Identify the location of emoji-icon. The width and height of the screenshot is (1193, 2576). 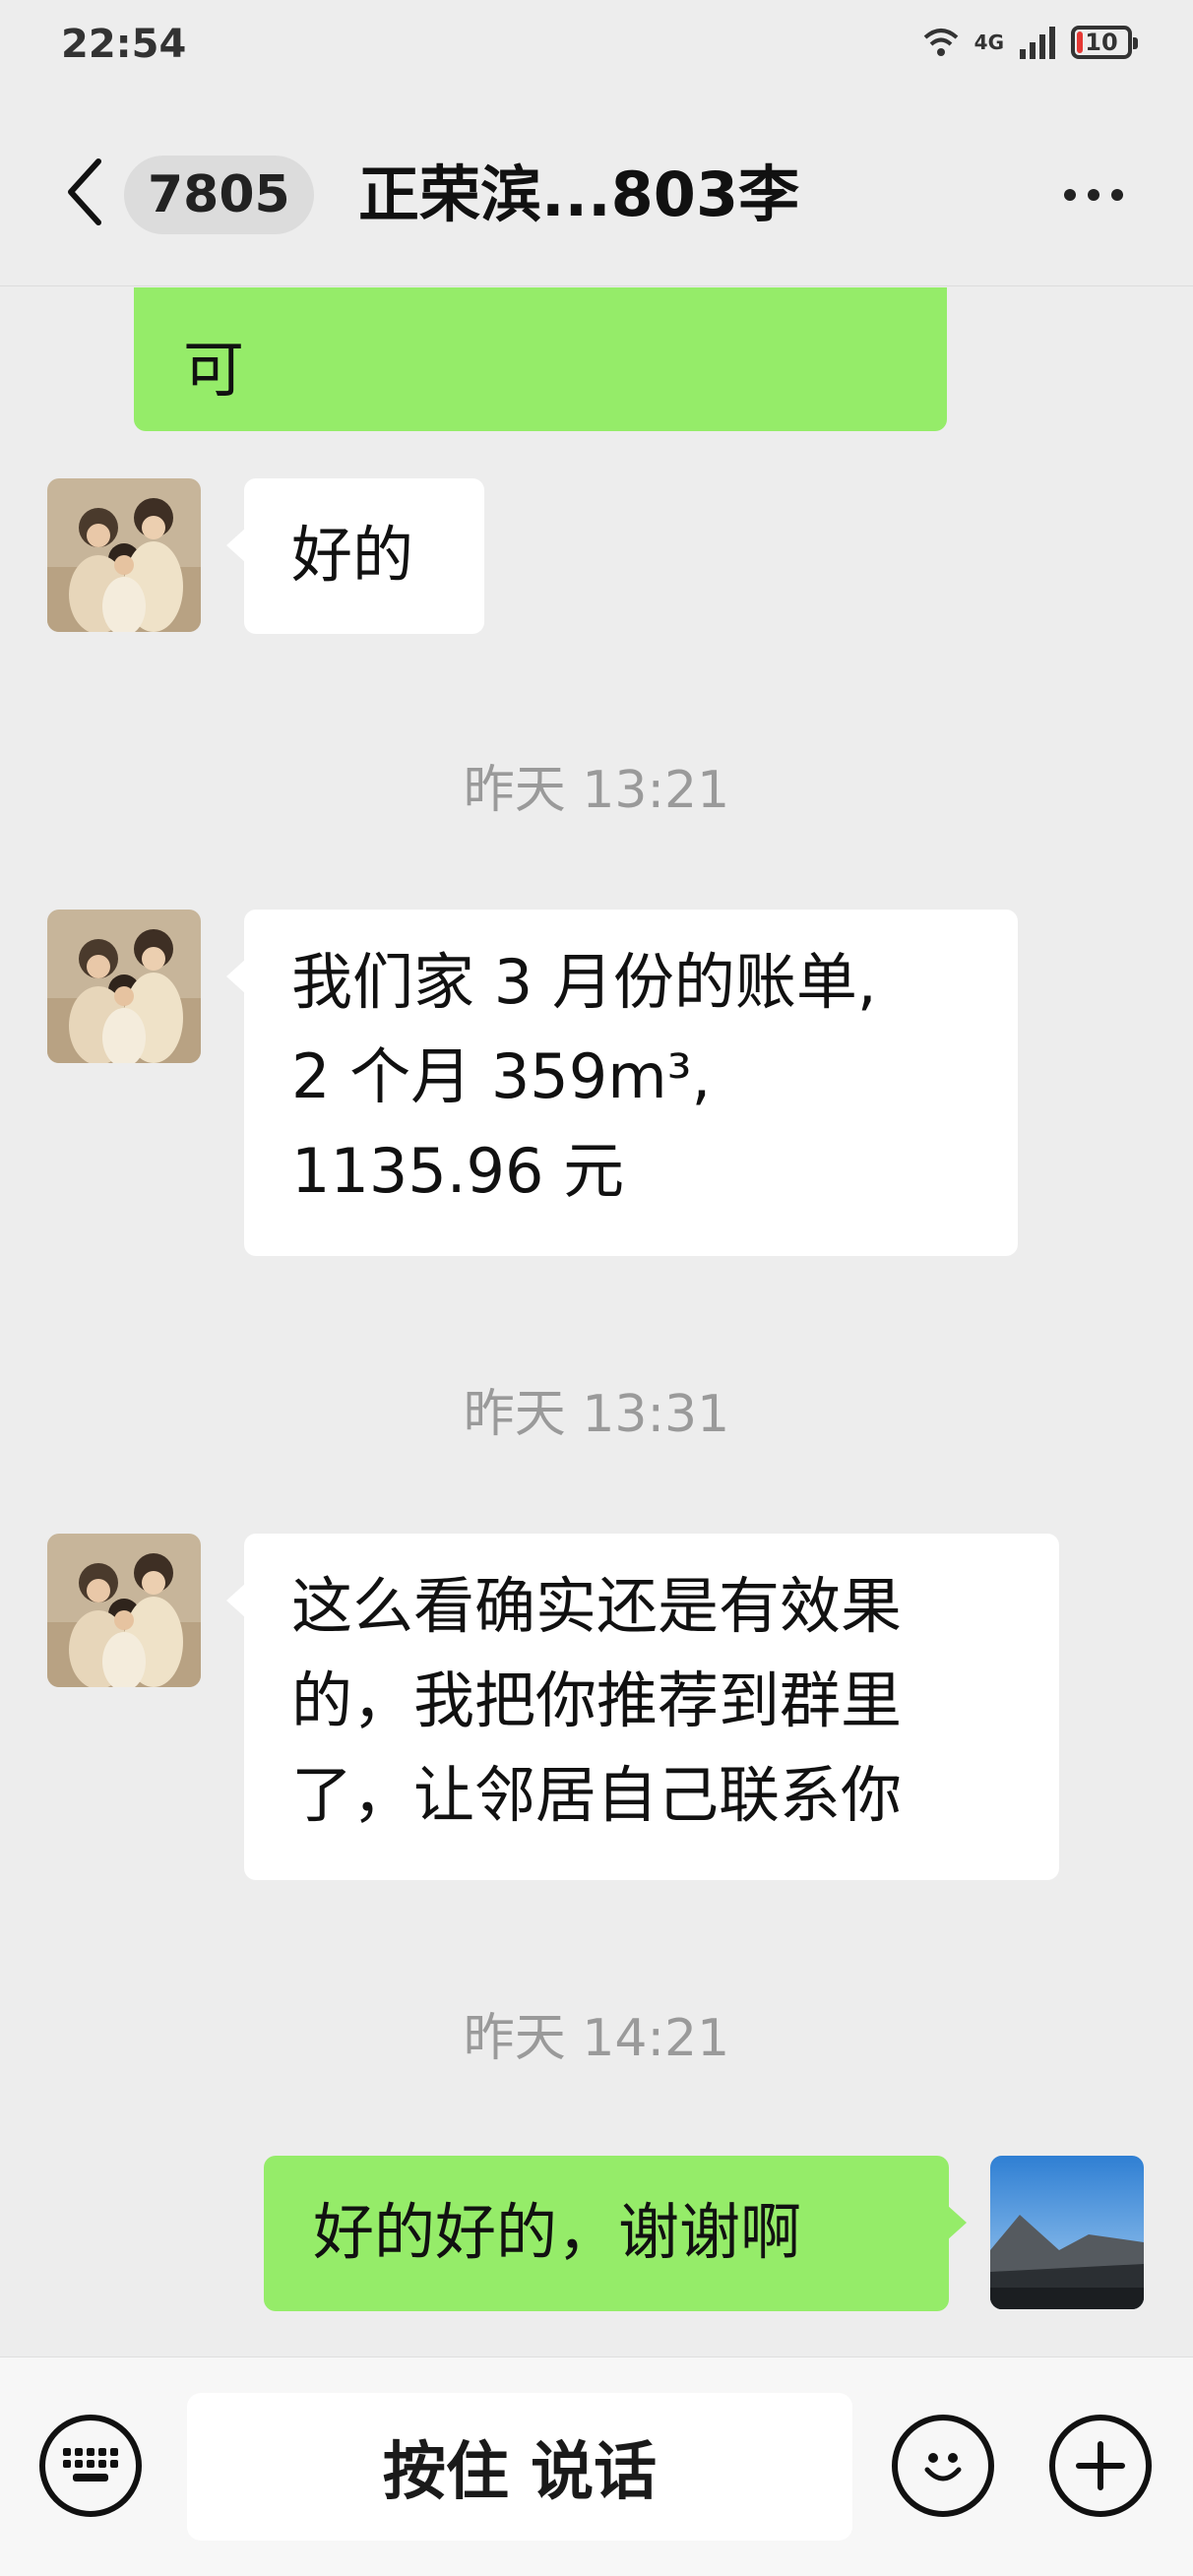
(943, 2467).